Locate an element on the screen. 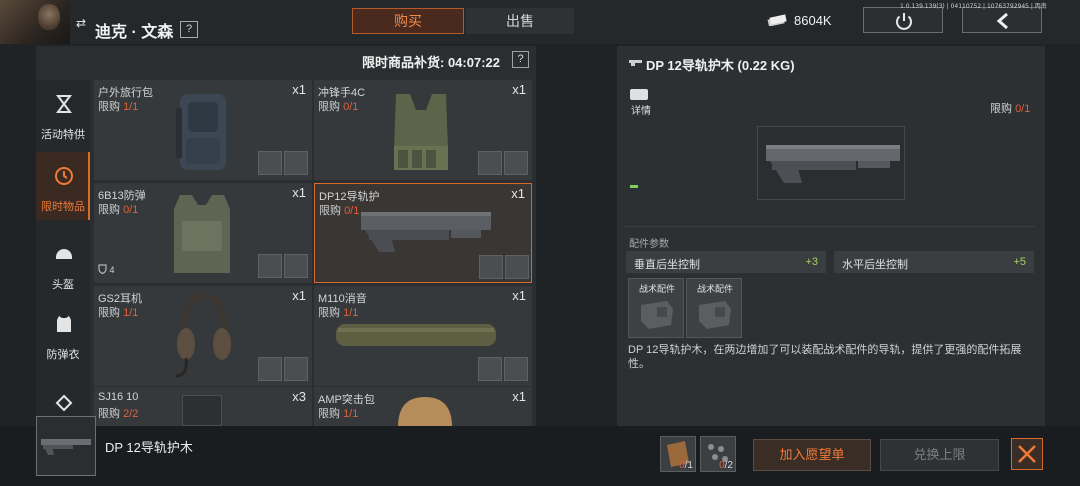 This screenshot has height=486, width=1080. category-label: 防弹衣 is located at coordinates (63, 355).